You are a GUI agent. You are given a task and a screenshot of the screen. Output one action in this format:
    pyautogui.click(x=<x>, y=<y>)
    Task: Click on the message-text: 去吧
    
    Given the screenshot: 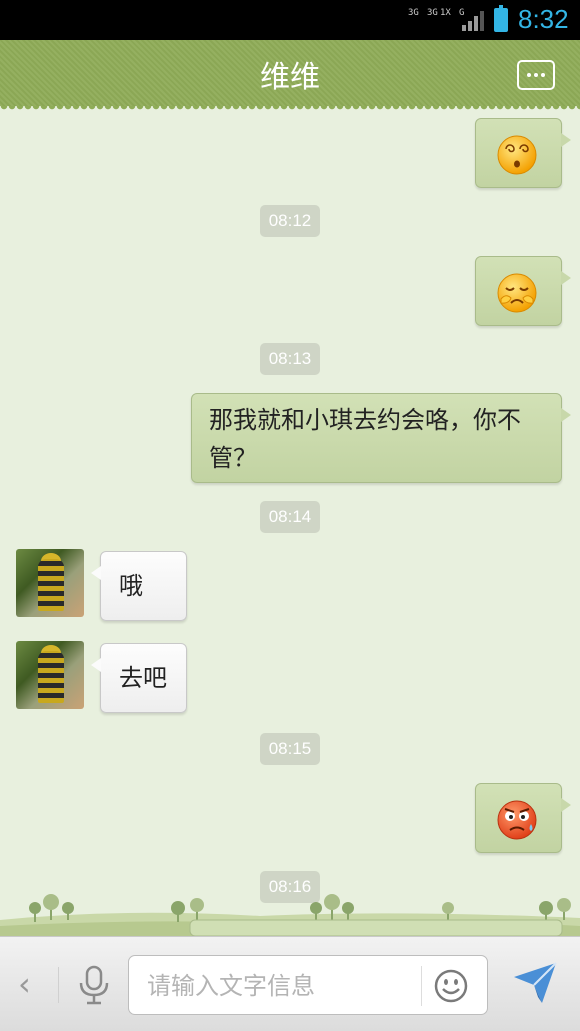 What is the action you would take?
    pyautogui.click(x=143, y=678)
    